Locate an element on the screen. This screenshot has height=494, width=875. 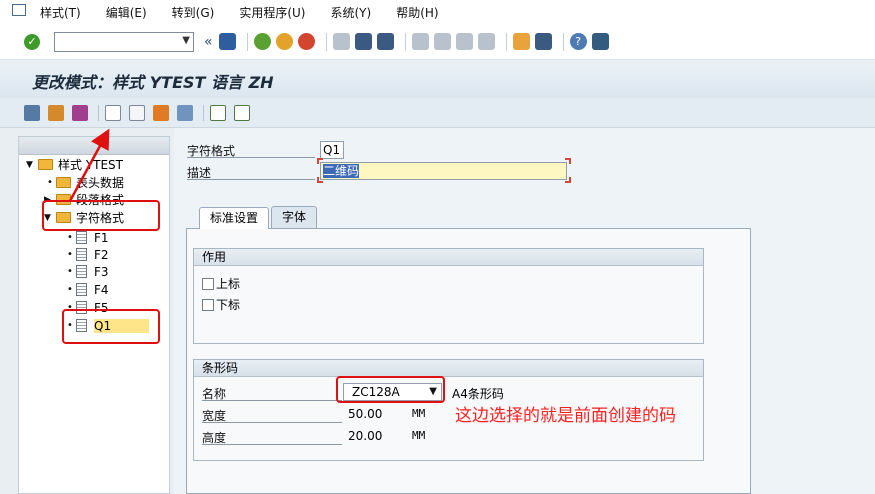
annotation-arrow is located at coordinates (89, 165).